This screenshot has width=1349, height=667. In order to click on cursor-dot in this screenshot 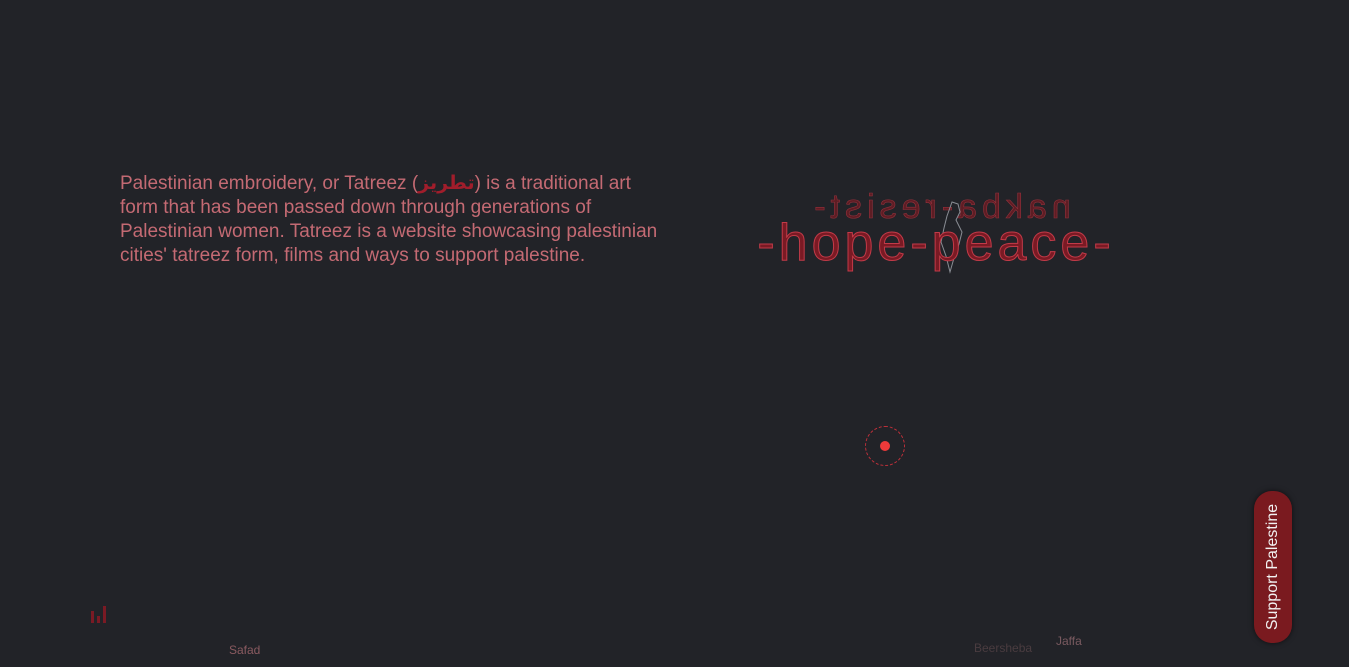, I will do `click(885, 446)`.